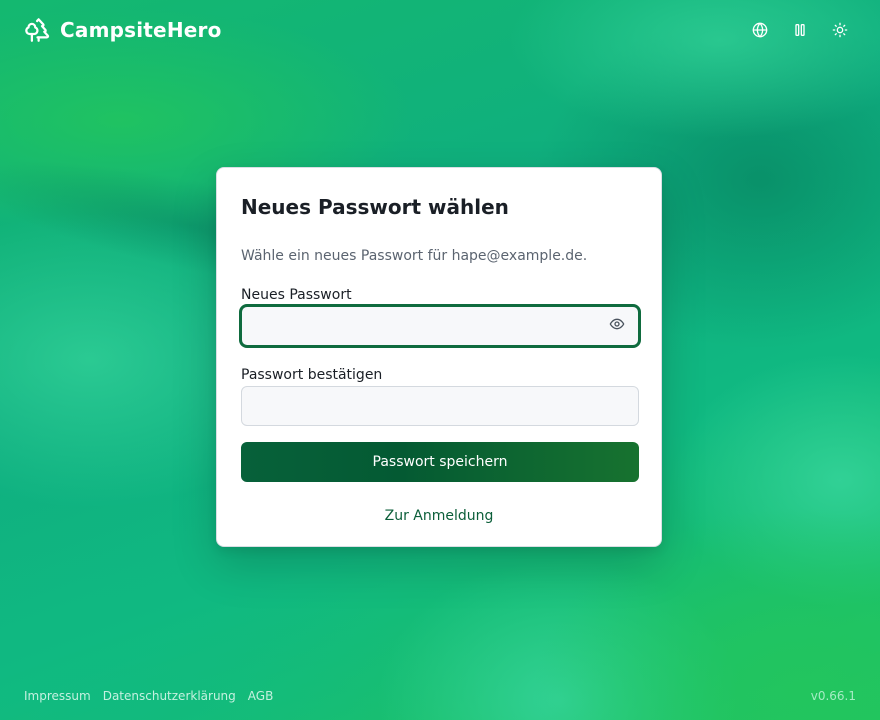 This screenshot has width=880, height=720. Describe the element at coordinates (312, 375) in the screenshot. I see `confirm-password-label: Passwort bestätigen` at that location.